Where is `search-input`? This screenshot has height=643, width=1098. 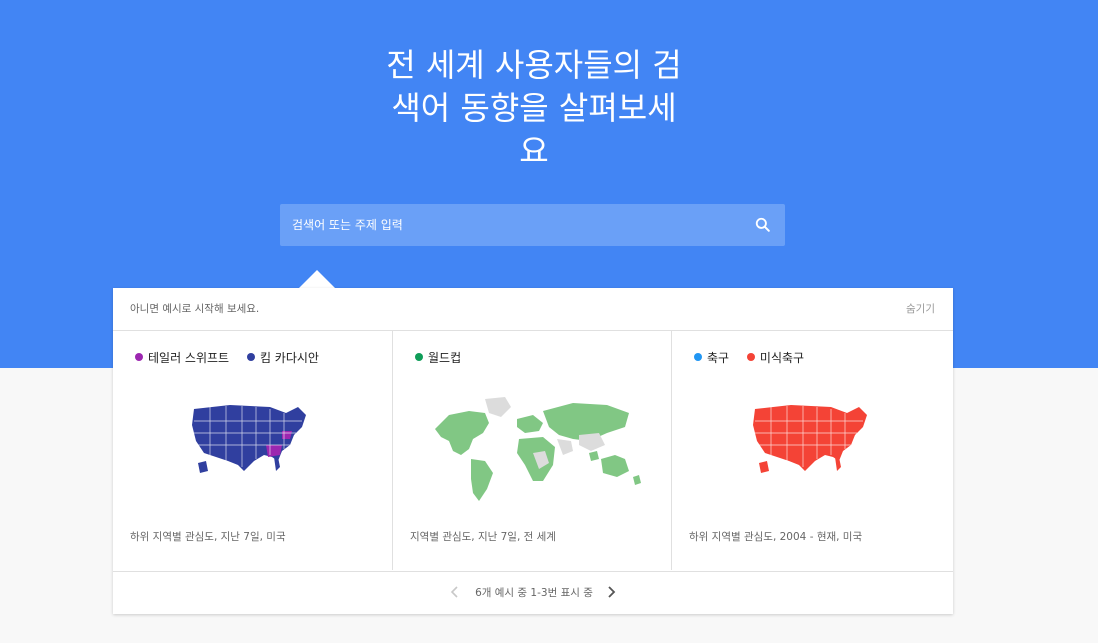 search-input is located at coordinates (506, 225).